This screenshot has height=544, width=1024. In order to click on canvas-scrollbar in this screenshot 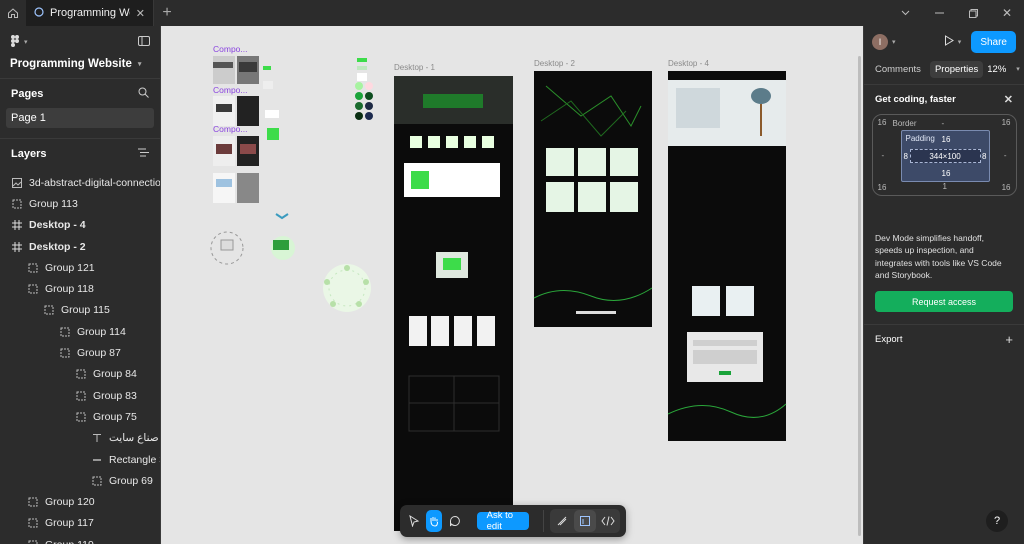, I will do `click(859, 296)`.